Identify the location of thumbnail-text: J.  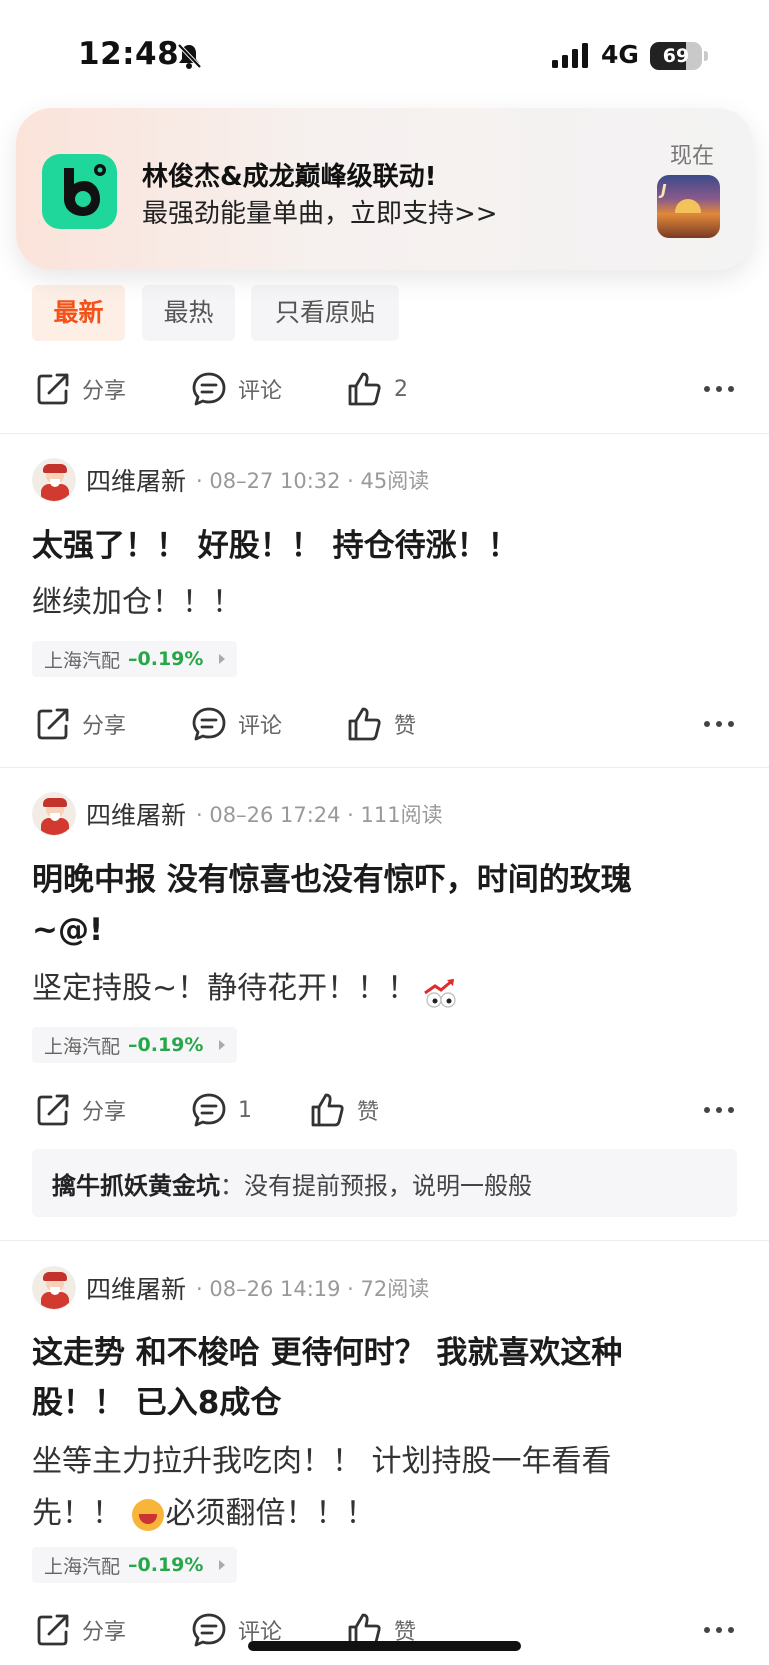
(664, 190).